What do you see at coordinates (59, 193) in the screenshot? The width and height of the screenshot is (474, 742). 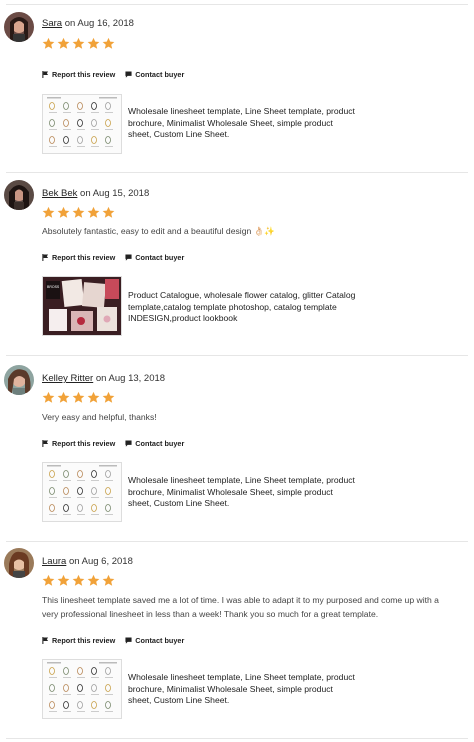 I see `reviewer-name: Bek Bek` at bounding box center [59, 193].